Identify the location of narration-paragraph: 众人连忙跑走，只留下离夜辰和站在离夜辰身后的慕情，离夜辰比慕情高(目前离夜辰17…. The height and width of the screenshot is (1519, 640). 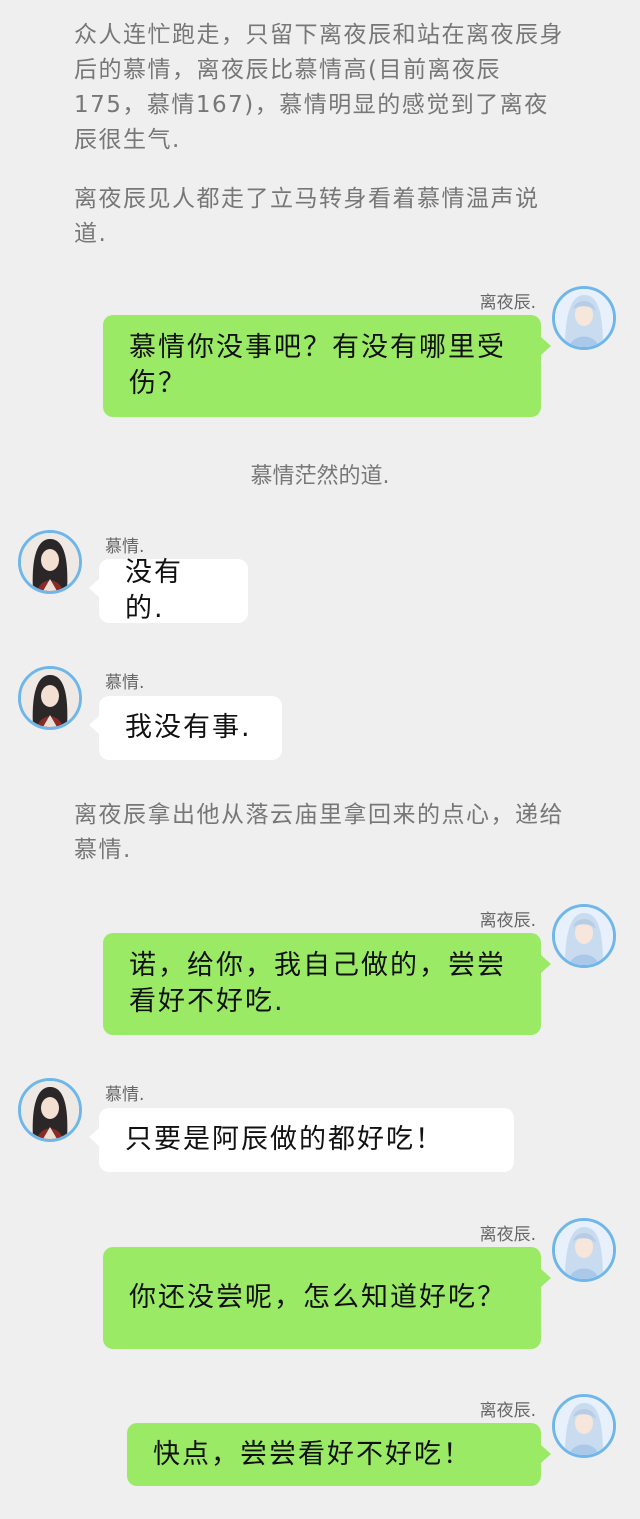
(319, 87).